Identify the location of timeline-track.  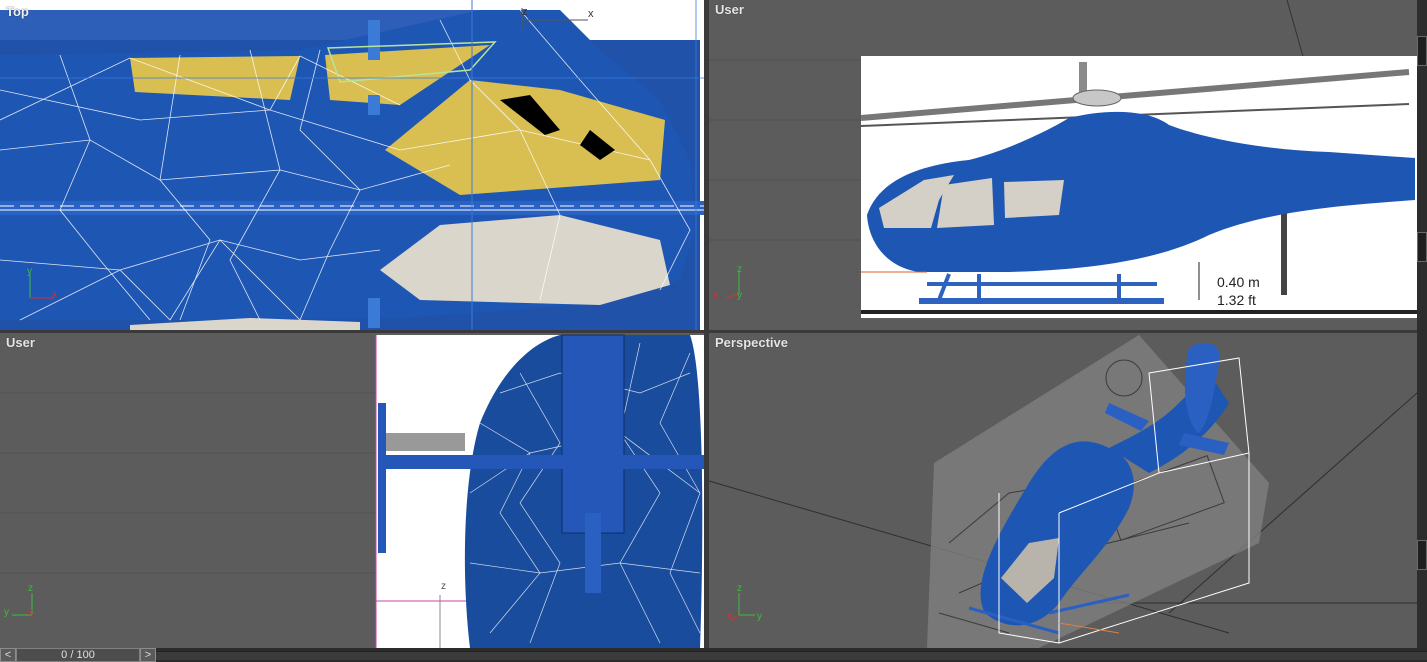
(791, 655).